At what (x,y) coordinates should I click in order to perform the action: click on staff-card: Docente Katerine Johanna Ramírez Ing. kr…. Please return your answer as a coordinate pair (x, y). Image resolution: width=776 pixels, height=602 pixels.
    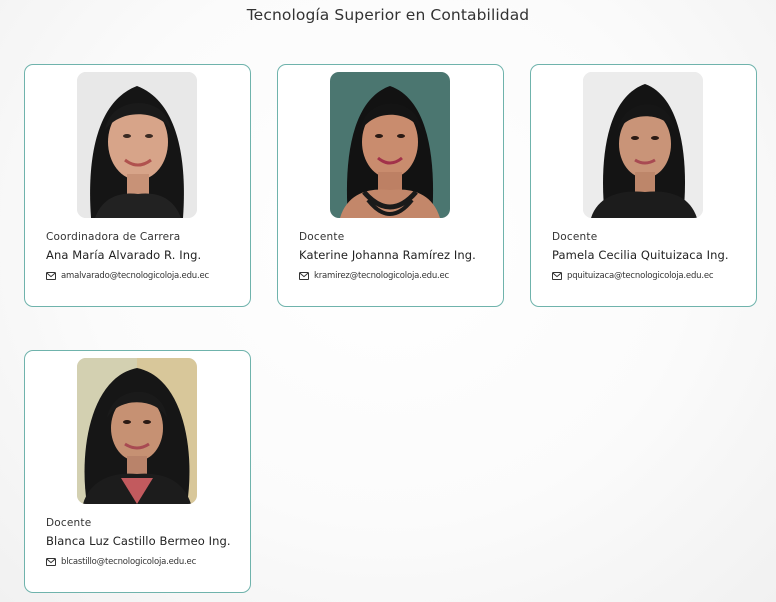
    Looking at the image, I should click on (390, 185).